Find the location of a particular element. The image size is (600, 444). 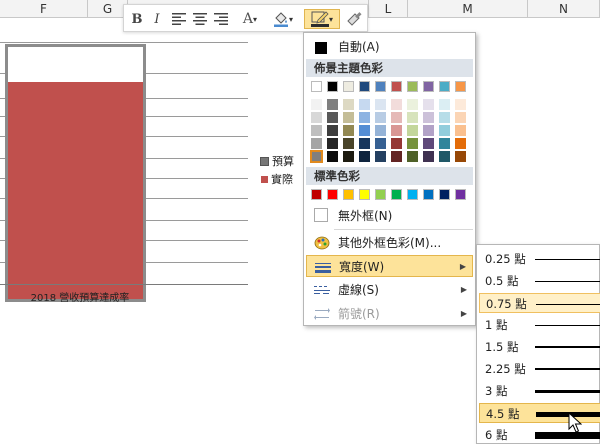

column-header-n: N is located at coordinates (564, 9).